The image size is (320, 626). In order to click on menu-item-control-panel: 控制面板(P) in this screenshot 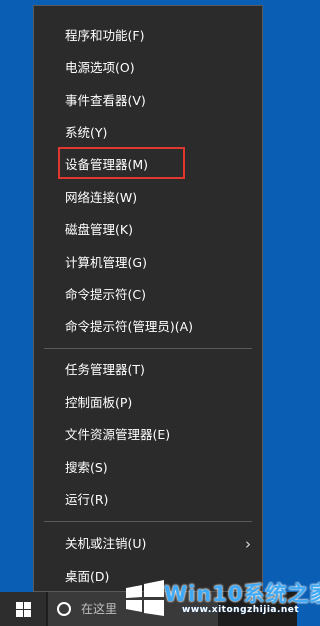, I will do `click(148, 403)`.